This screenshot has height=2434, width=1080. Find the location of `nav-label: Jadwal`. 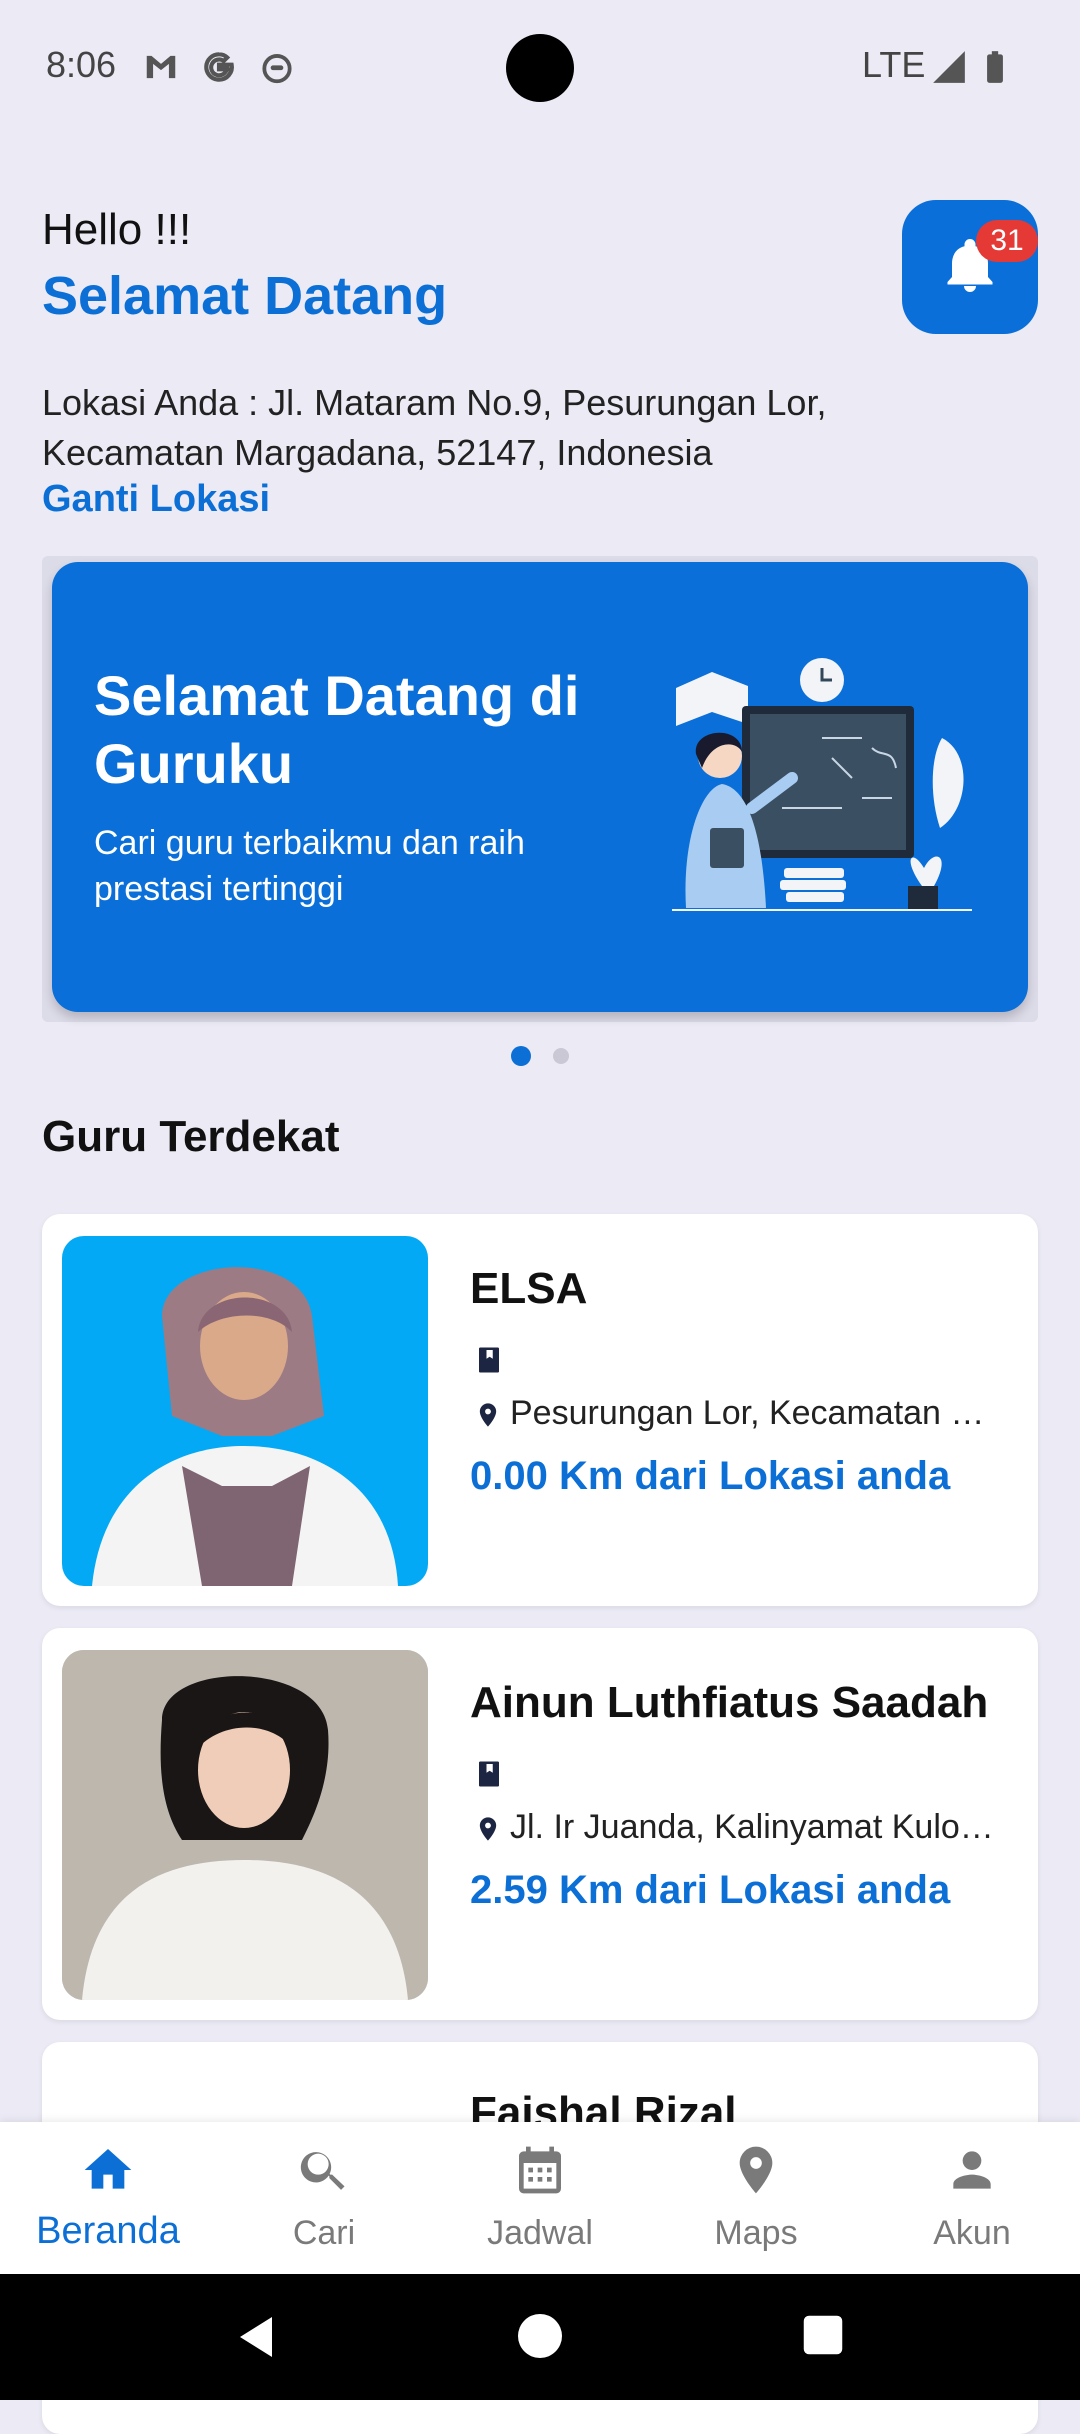

nav-label: Jadwal is located at coordinates (540, 2233).